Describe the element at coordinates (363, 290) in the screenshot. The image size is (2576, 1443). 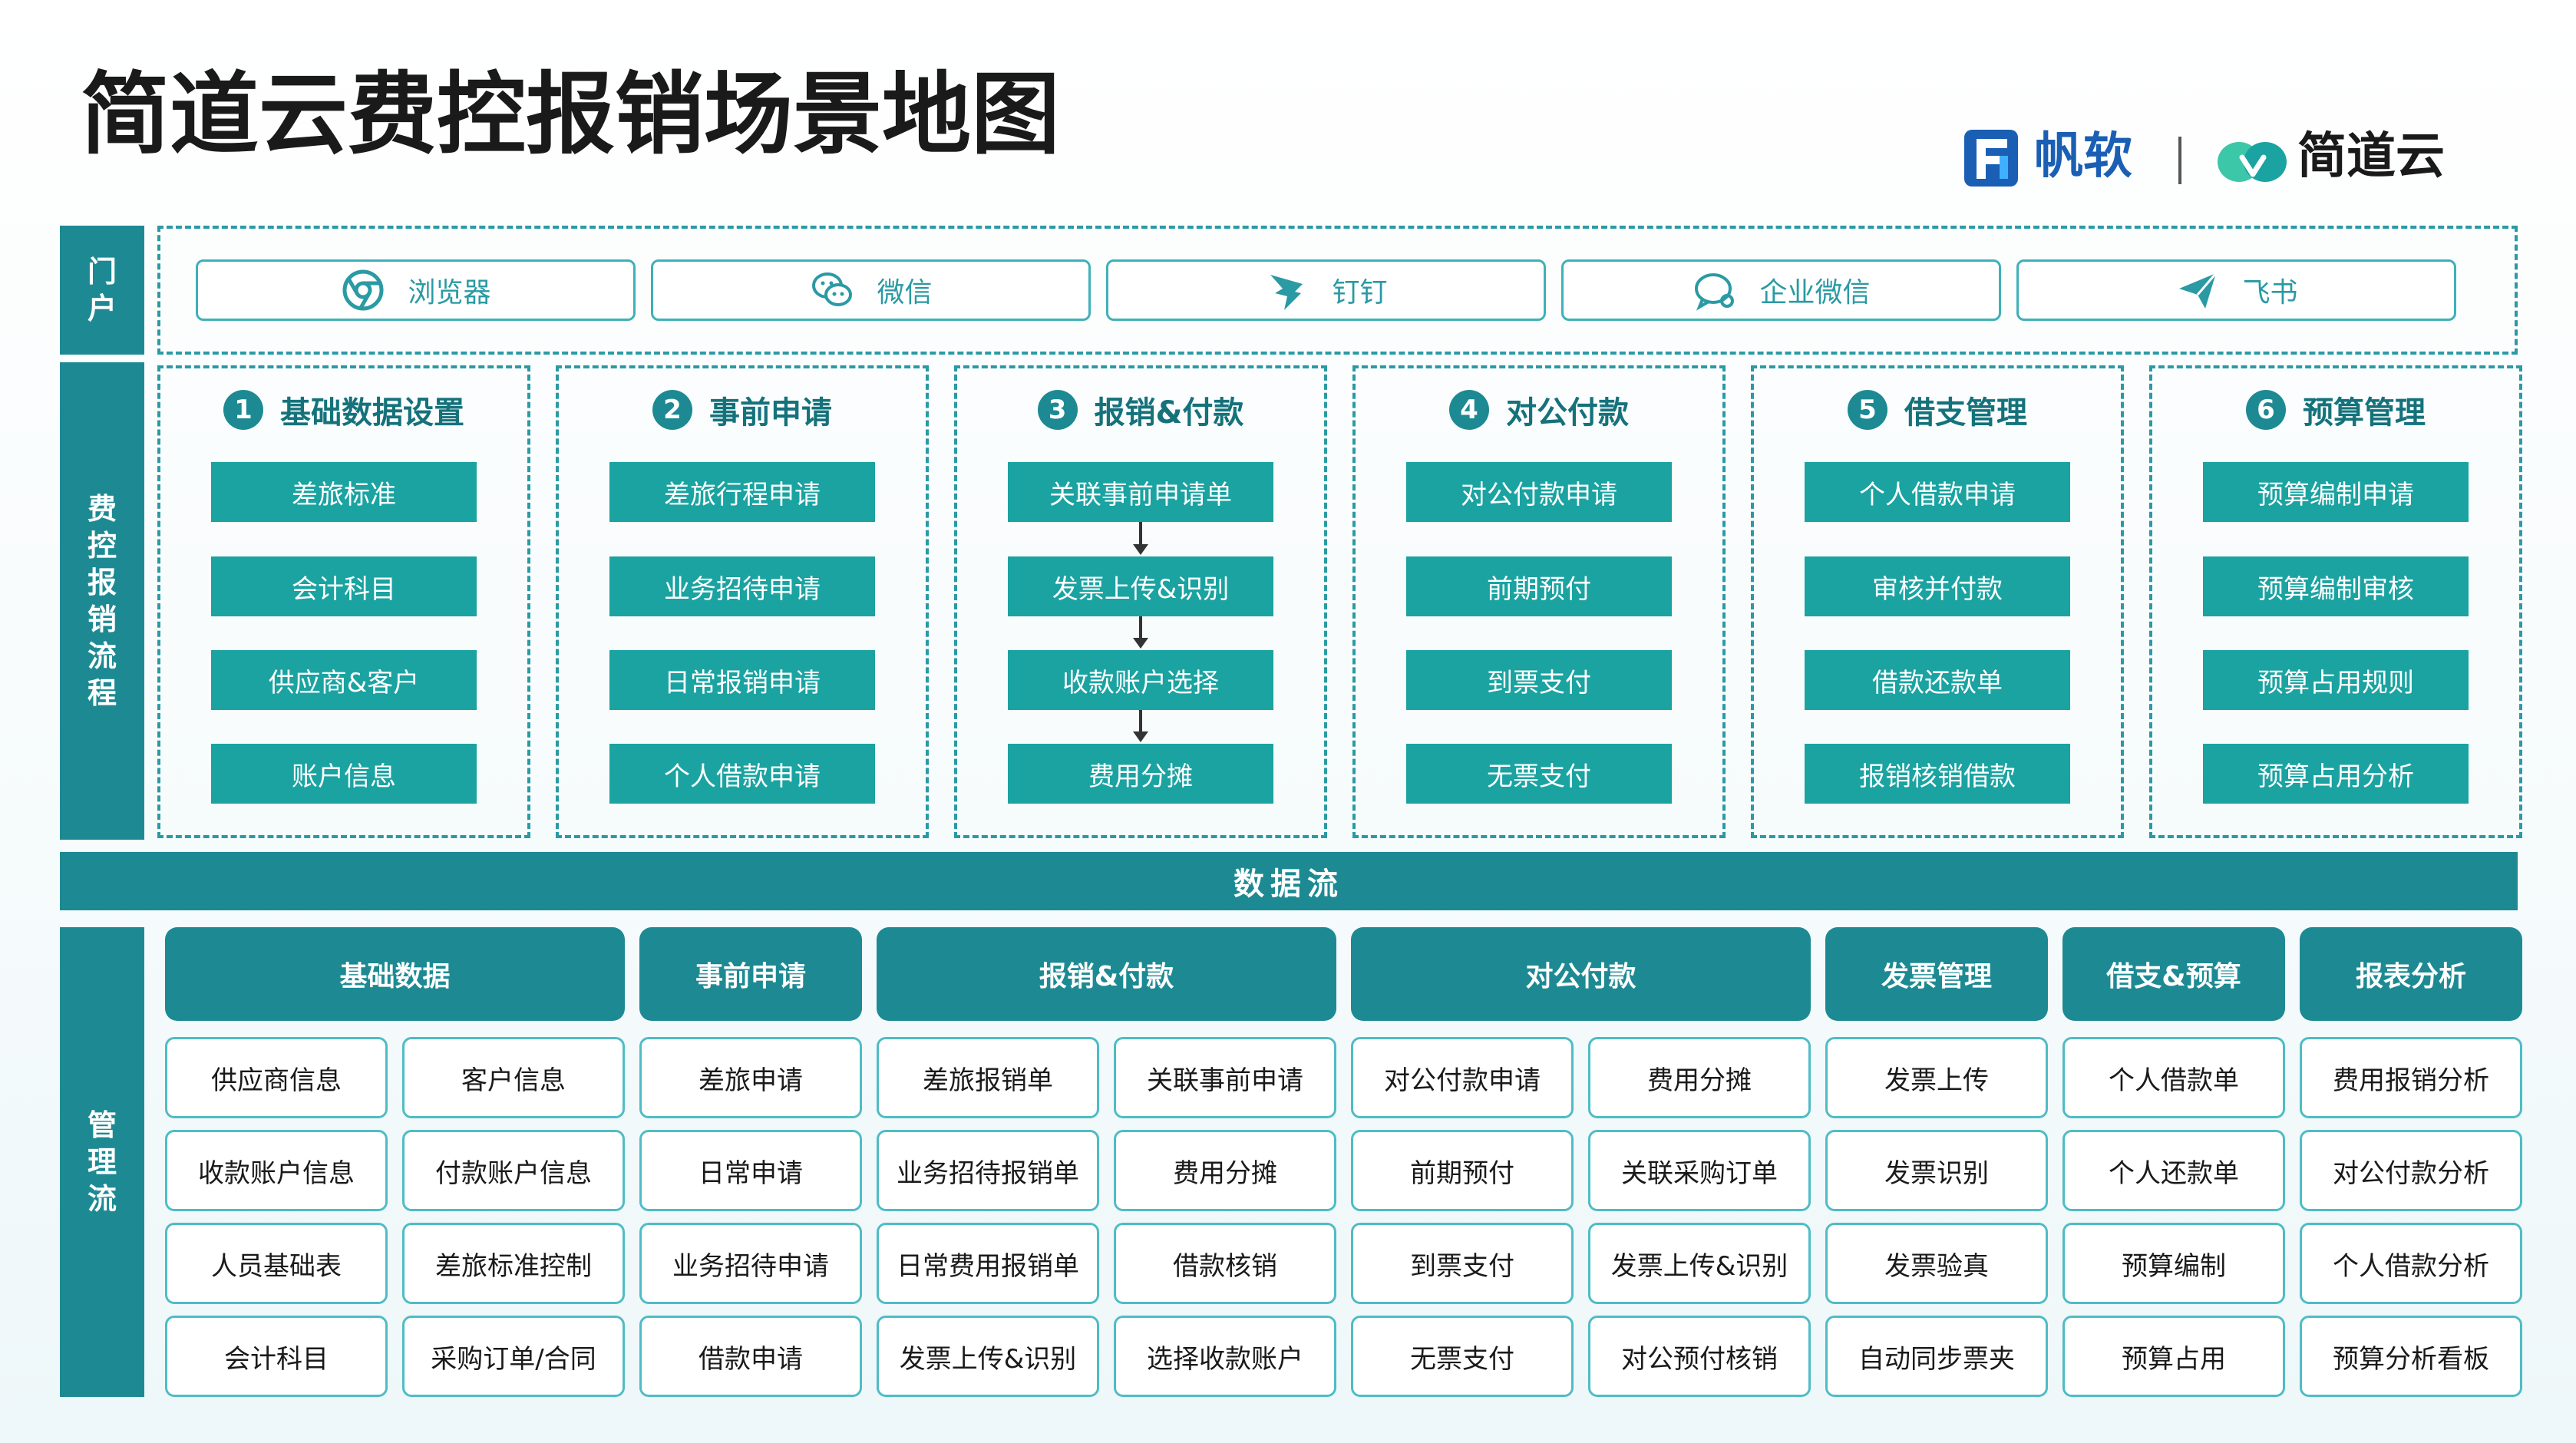
I see `browser-icon` at that location.